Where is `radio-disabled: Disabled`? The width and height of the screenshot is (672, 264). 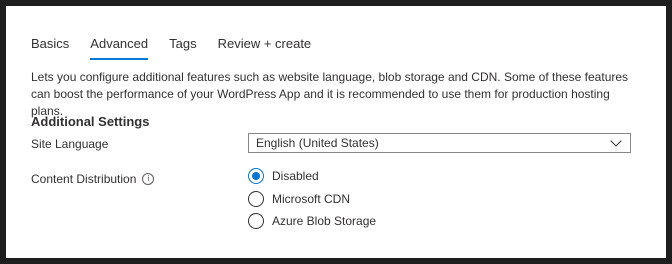 radio-disabled: Disabled is located at coordinates (312, 176).